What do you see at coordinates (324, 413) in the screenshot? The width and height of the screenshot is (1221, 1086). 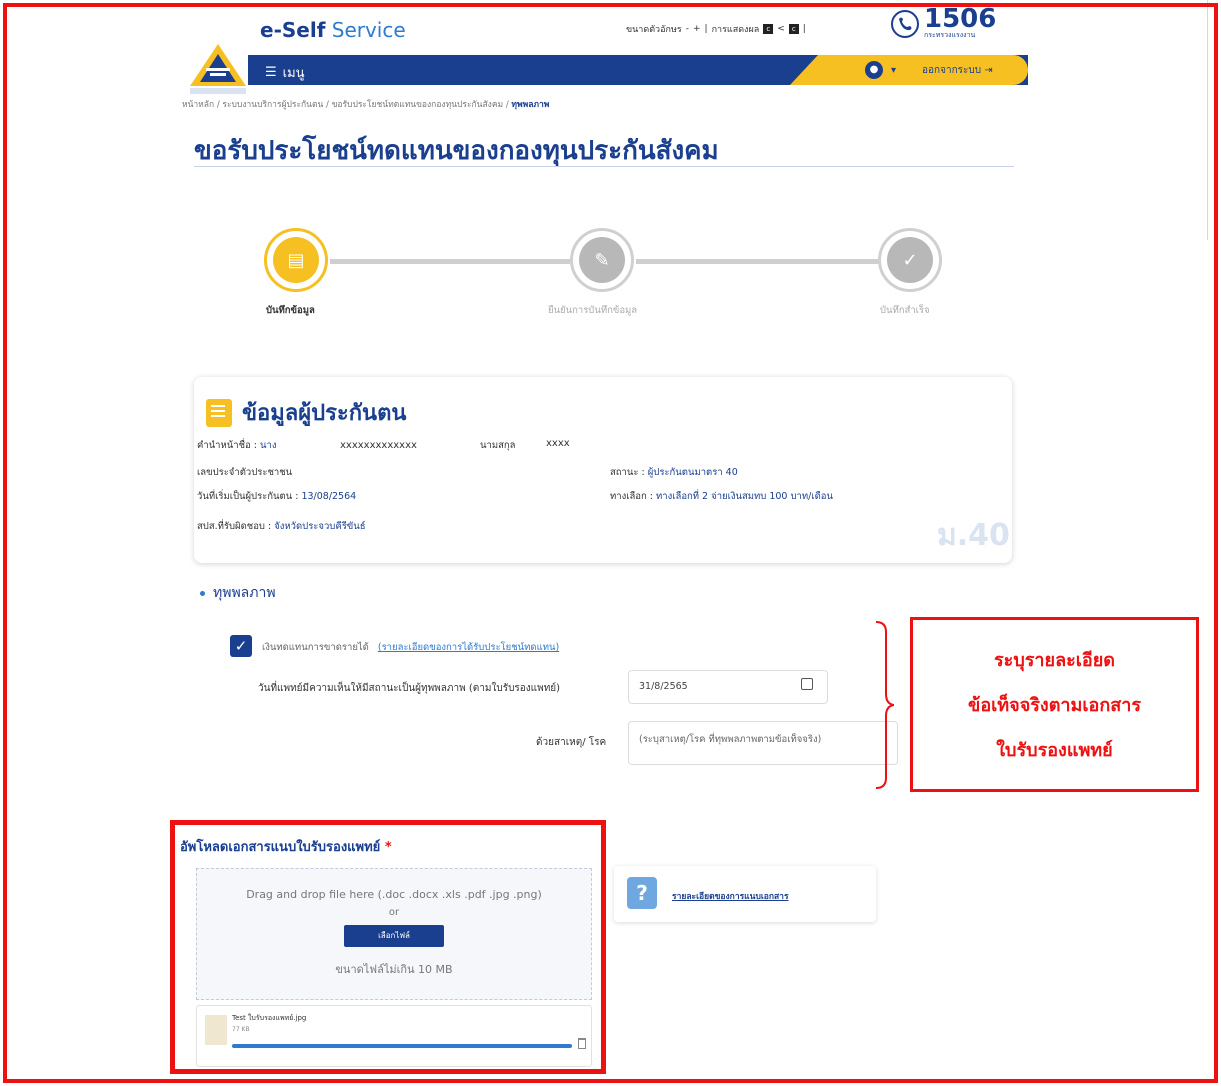 I see `card-title-text: ข้อมูลผู้ประกันตน` at bounding box center [324, 413].